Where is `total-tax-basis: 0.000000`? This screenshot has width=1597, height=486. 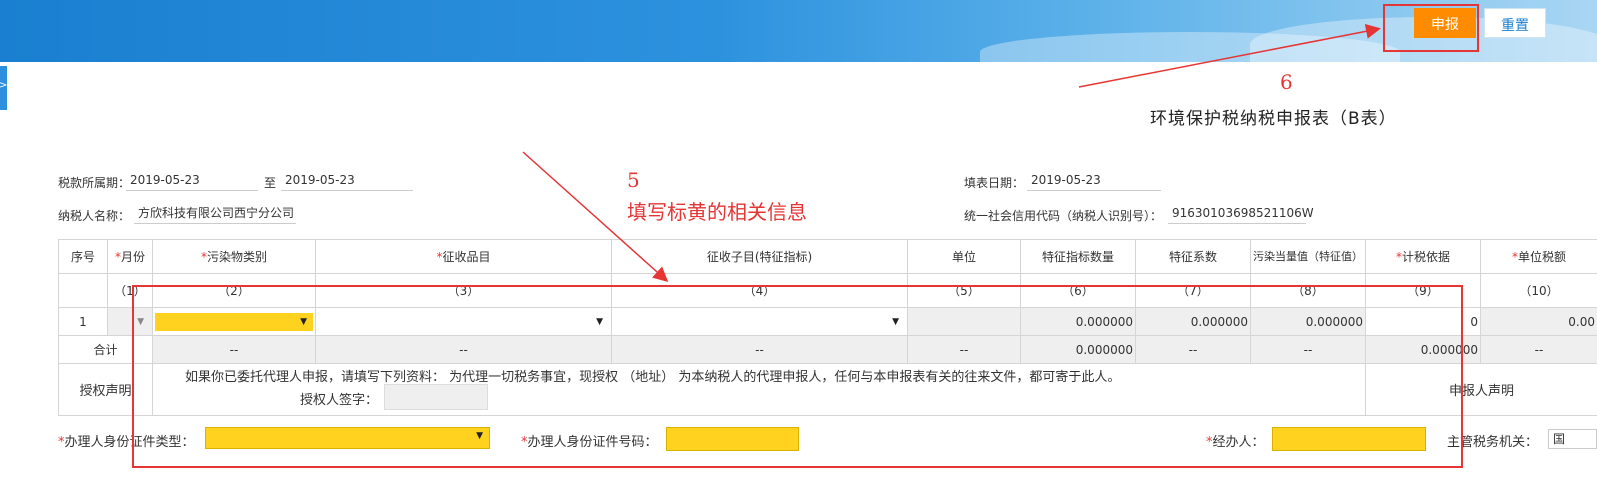
total-tax-basis: 0.000000 is located at coordinates (1423, 349).